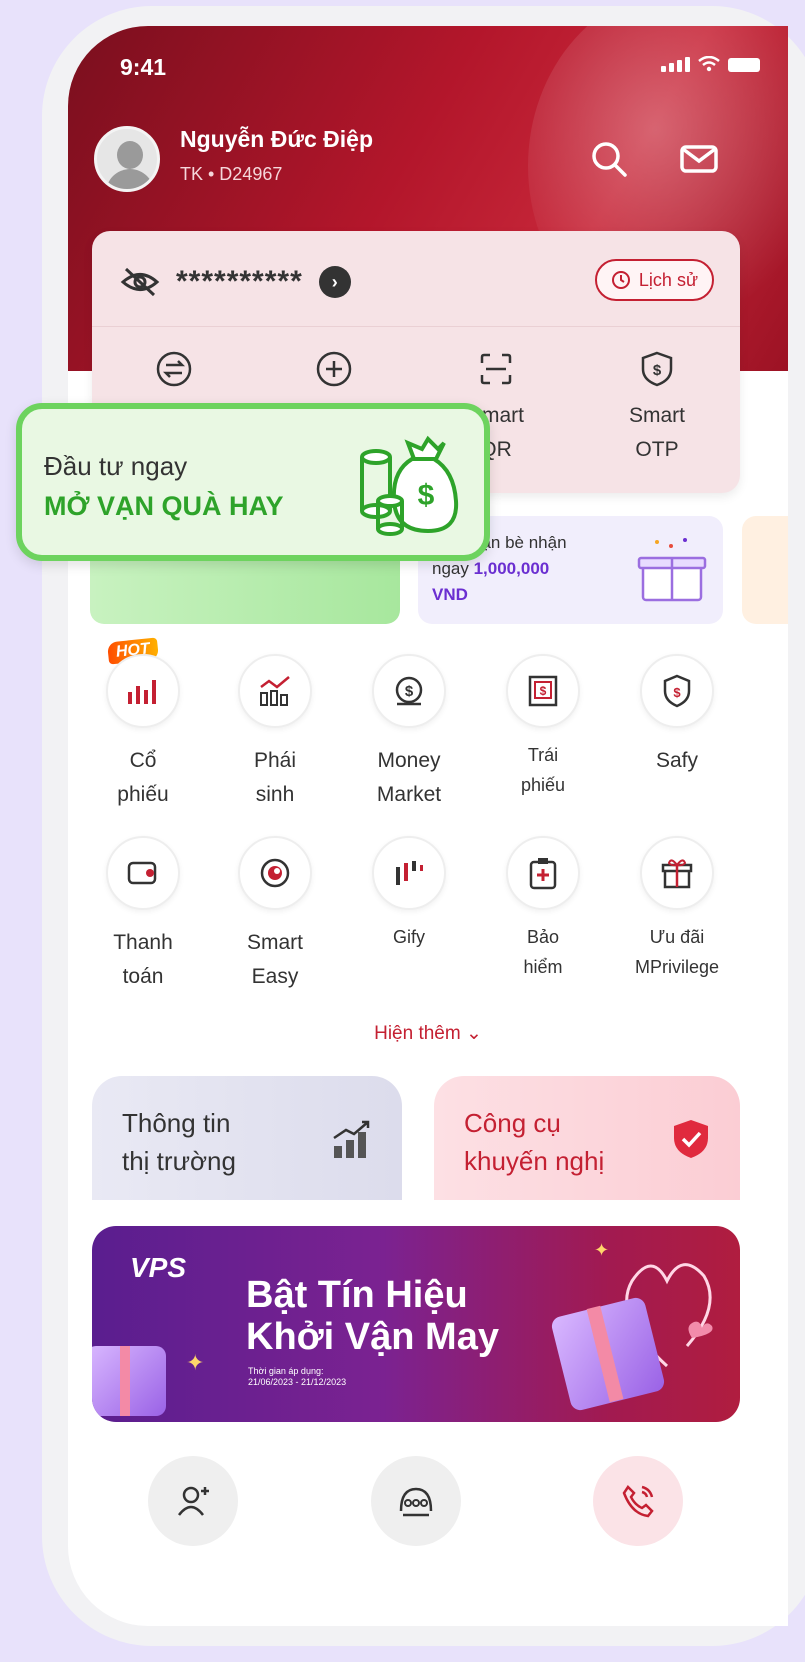 The height and width of the screenshot is (1662, 805). Describe the element at coordinates (140, 282) in the screenshot. I see `eye-off-icon` at that location.